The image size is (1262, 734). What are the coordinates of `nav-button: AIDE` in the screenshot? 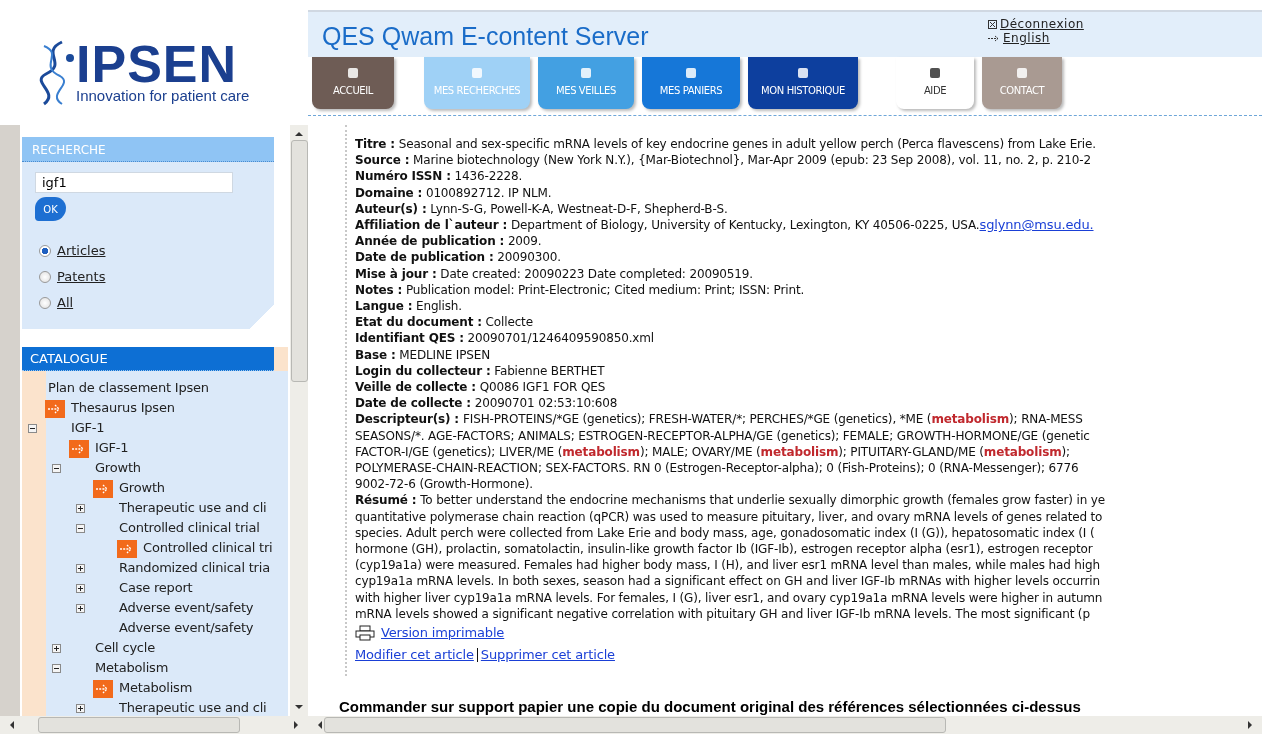 It's located at (935, 83).